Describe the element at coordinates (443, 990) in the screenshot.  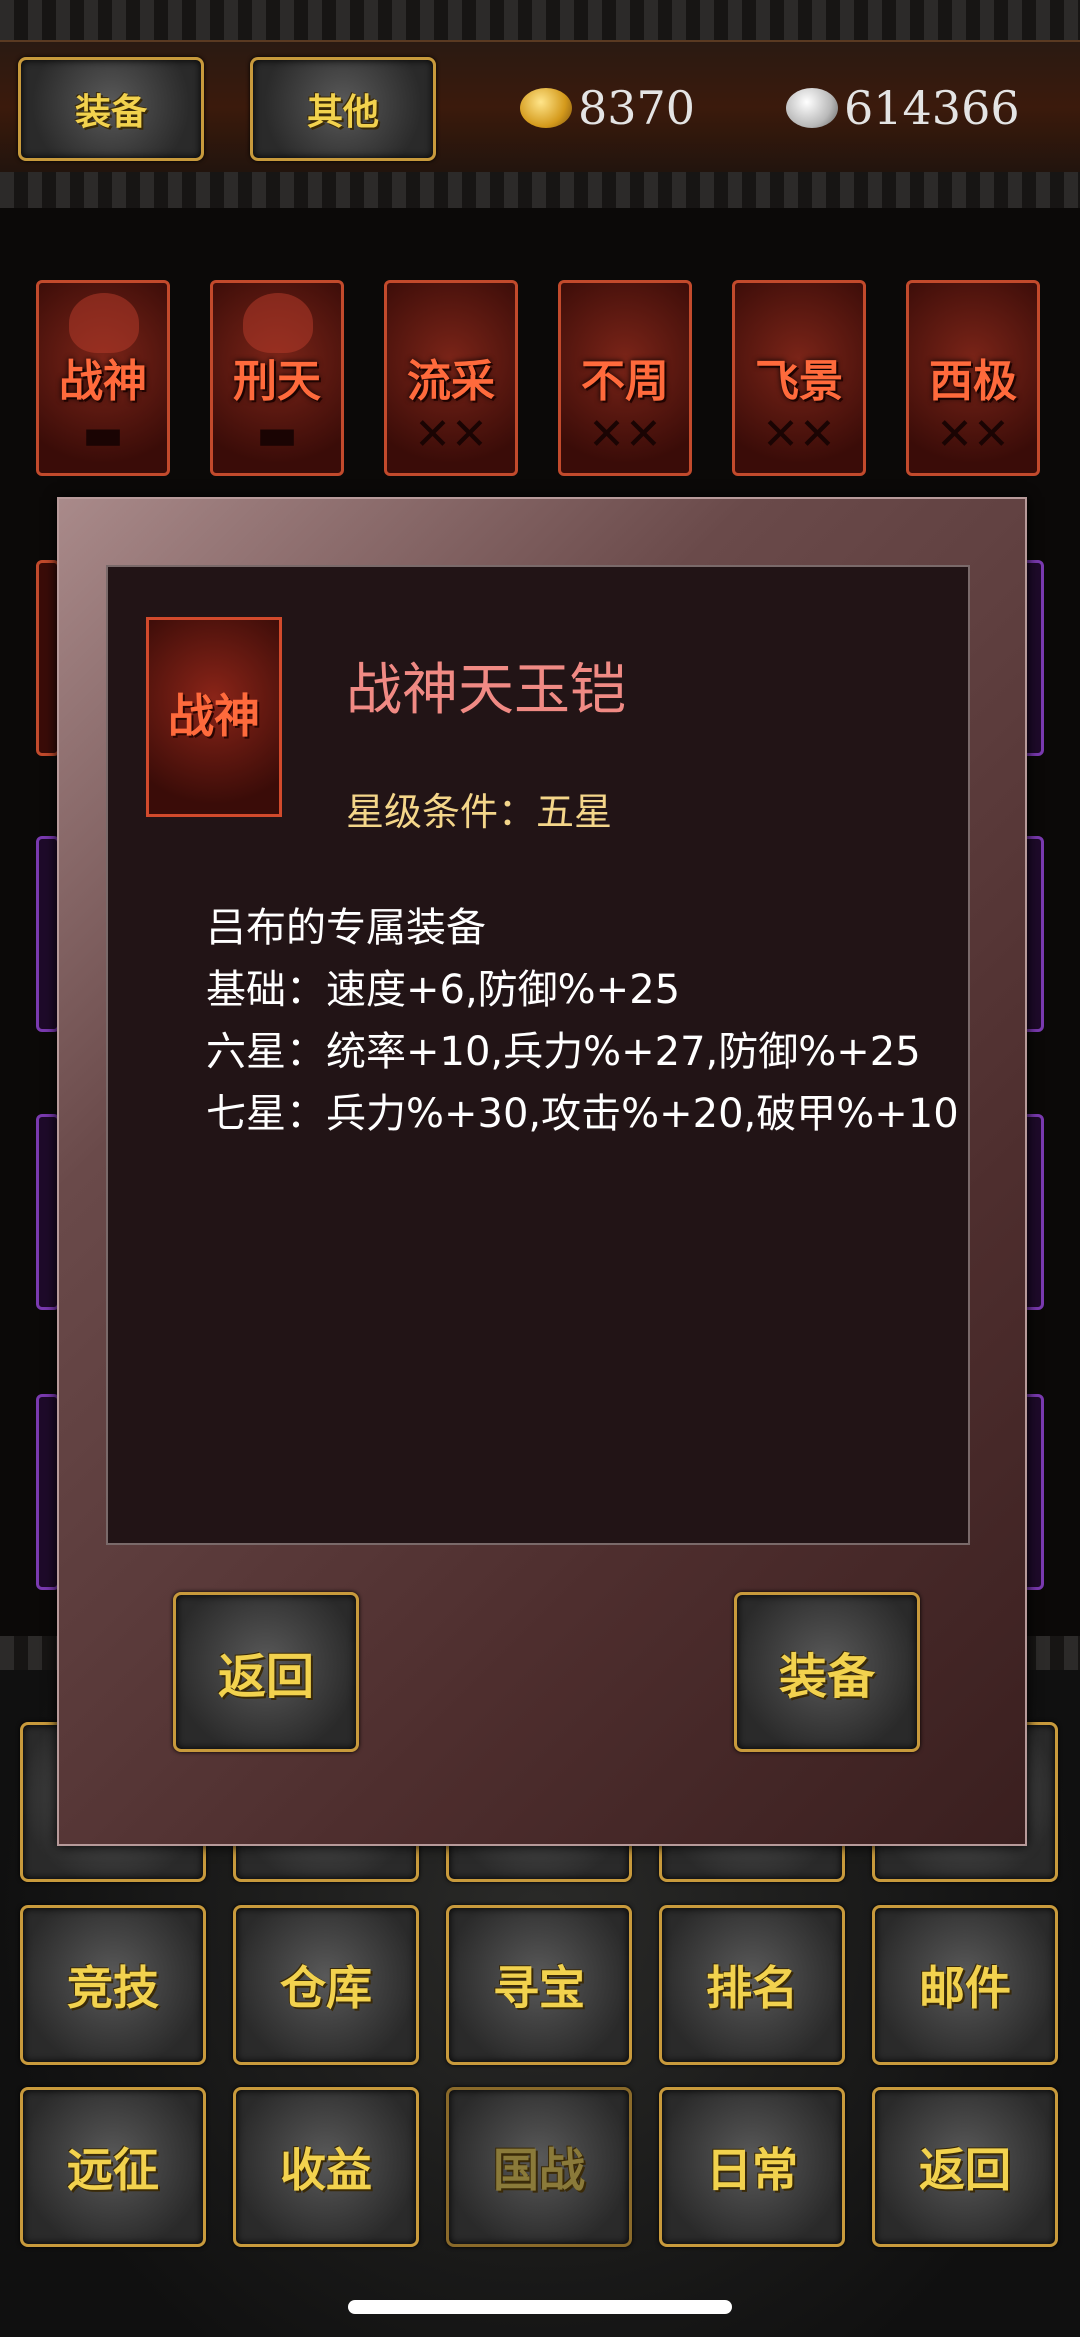
I see `description-line: 基础：速度+6,防御%+25` at that location.